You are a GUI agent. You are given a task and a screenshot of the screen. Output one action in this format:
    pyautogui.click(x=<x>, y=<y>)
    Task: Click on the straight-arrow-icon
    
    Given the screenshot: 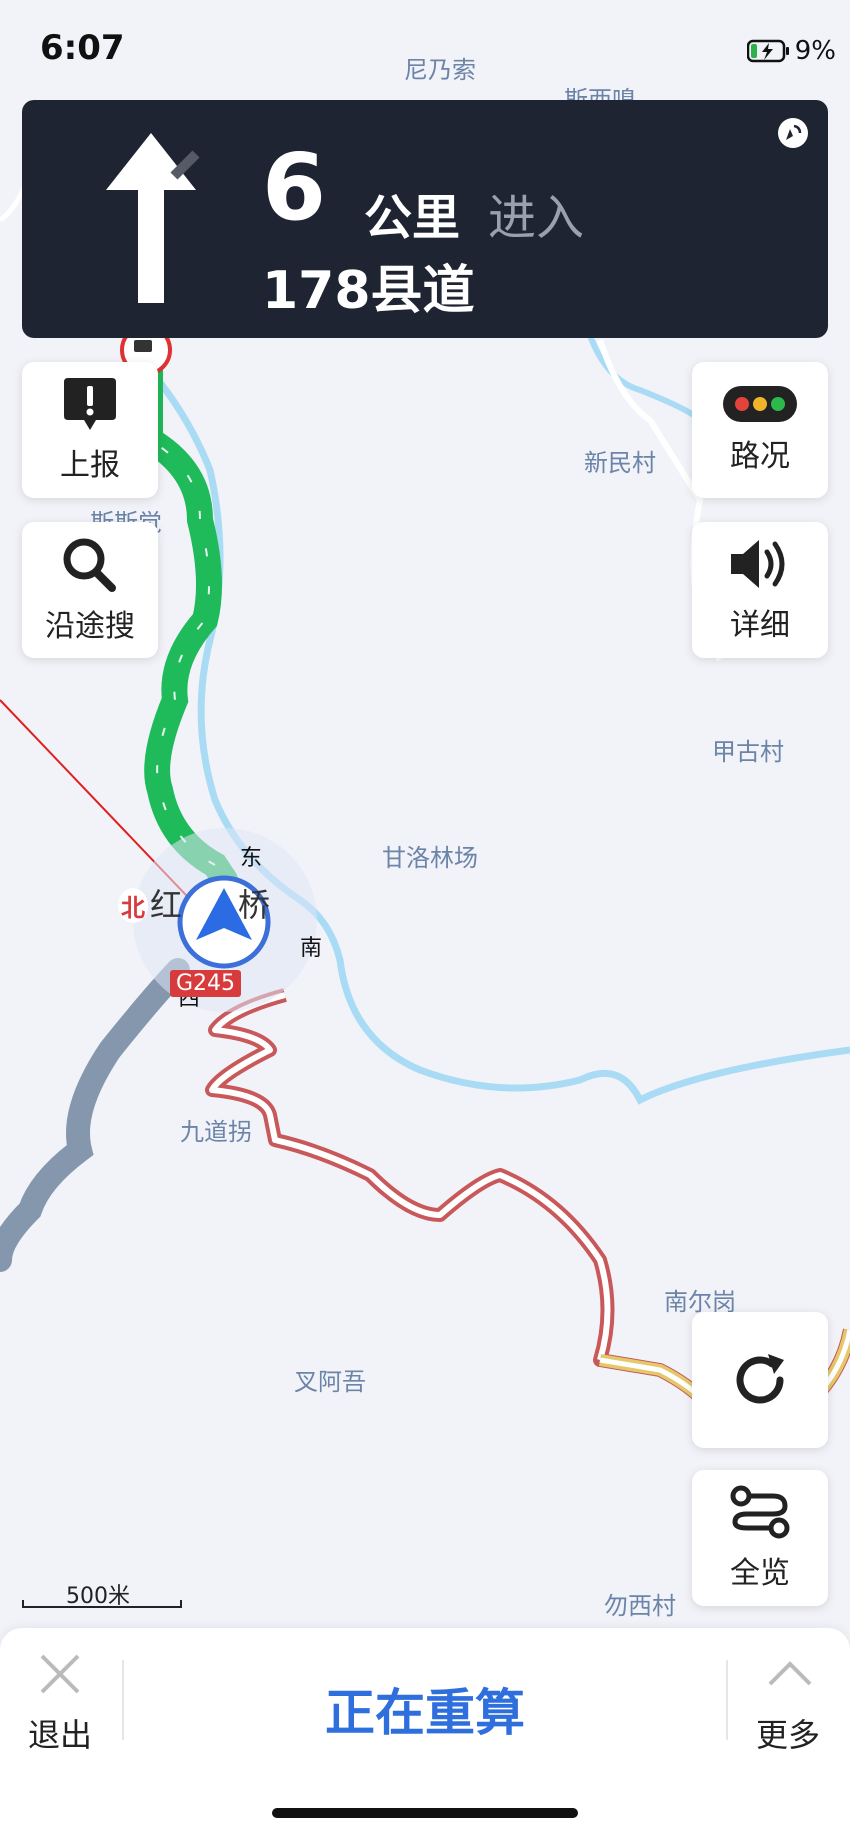 What is the action you would take?
    pyautogui.click(x=153, y=218)
    